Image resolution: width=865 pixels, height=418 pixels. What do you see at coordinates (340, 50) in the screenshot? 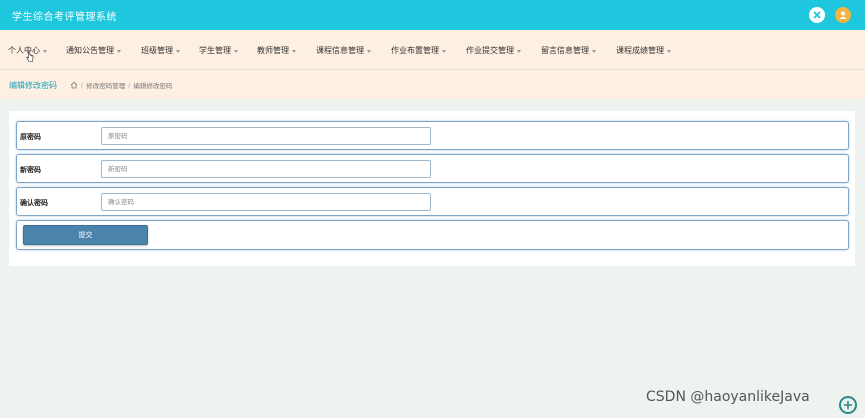
I see `nav-item-label: 课程信息管理` at bounding box center [340, 50].